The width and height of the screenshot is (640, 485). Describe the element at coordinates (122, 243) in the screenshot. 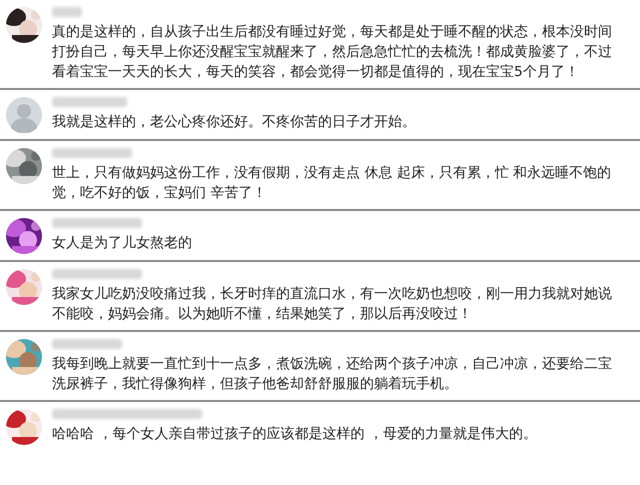

I see `comment-text: 女人是为了儿女熬老的` at that location.